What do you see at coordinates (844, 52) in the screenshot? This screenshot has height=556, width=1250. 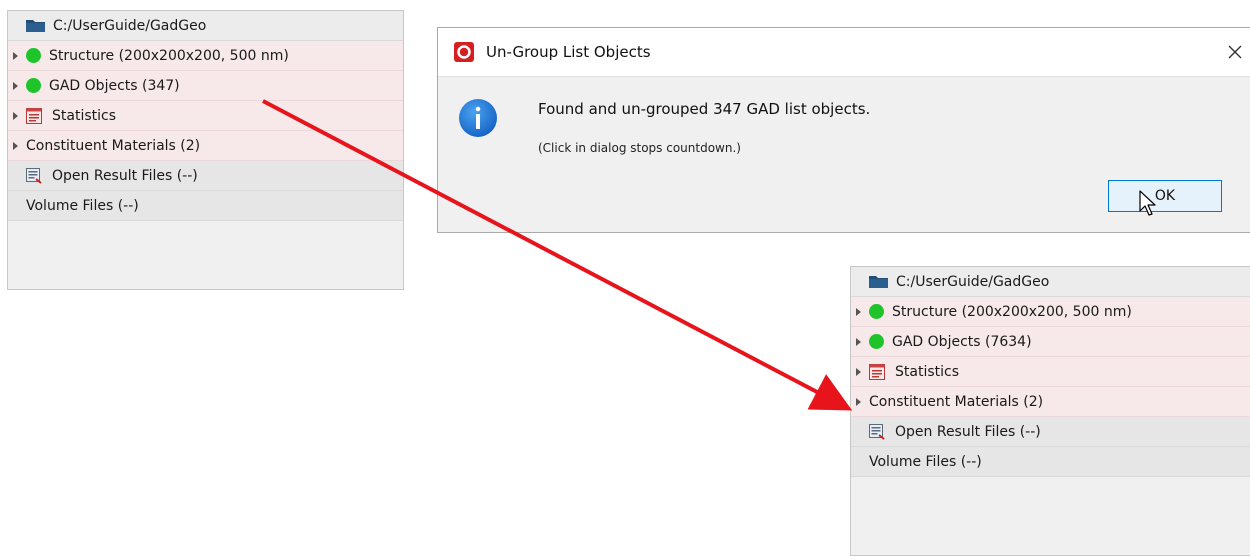 I see `dialog-titlebar: Un-Group List Objects` at bounding box center [844, 52].